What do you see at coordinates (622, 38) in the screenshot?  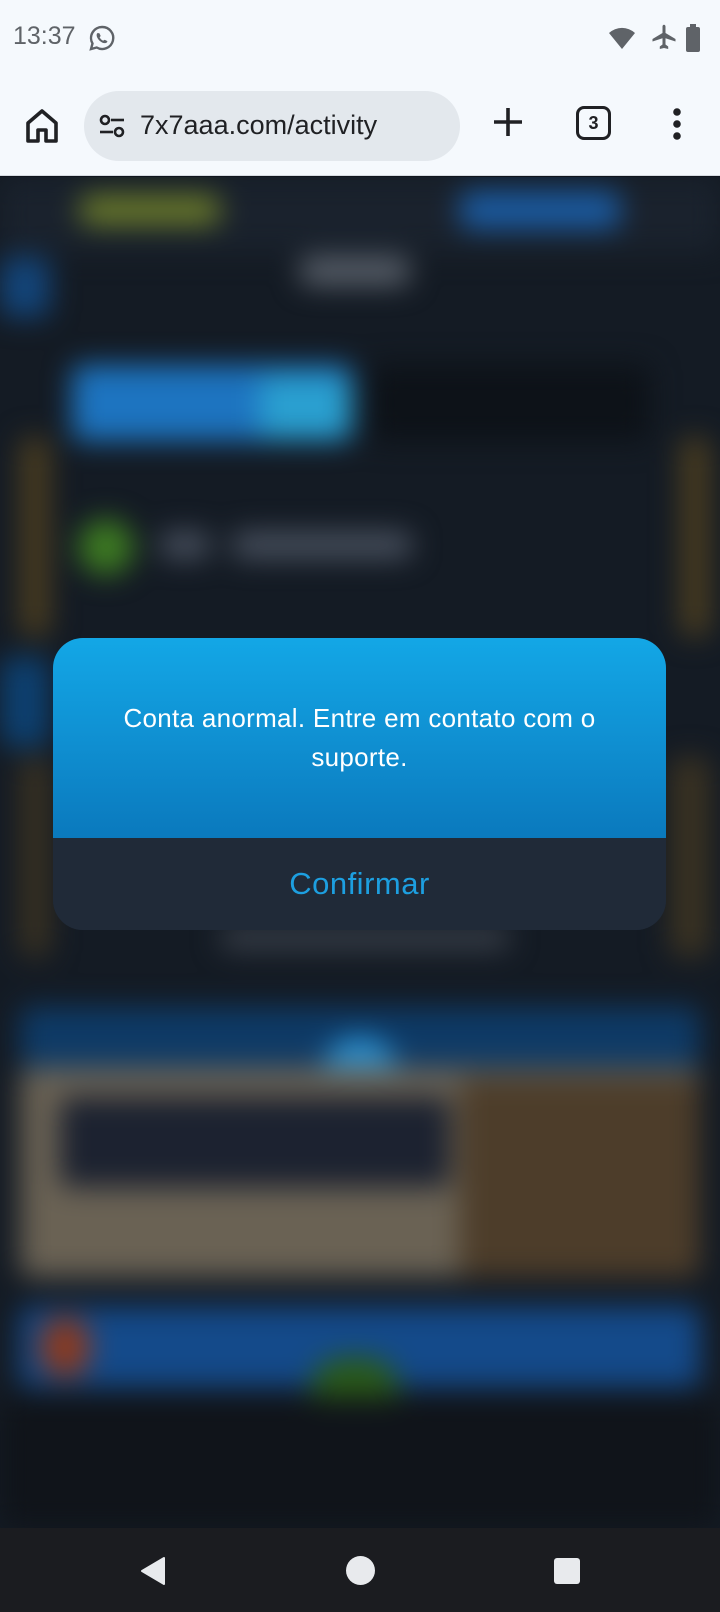 I see `wifi-icon` at bounding box center [622, 38].